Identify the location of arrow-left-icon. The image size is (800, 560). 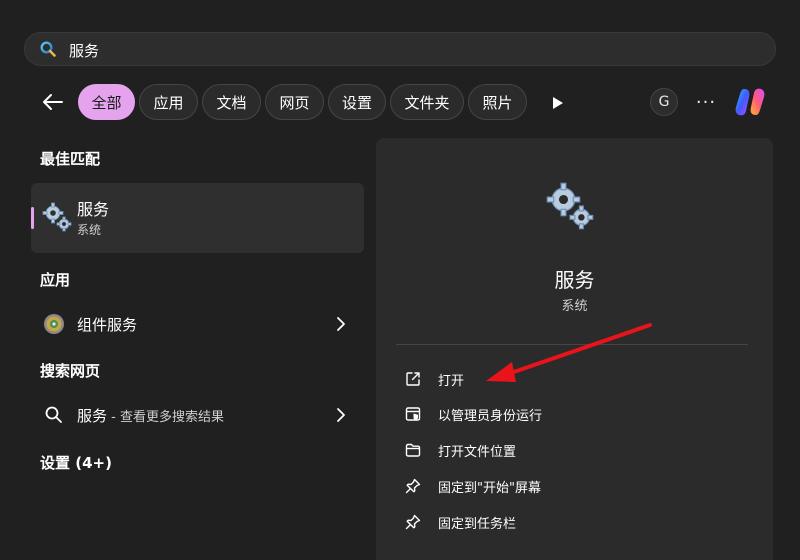
(53, 102).